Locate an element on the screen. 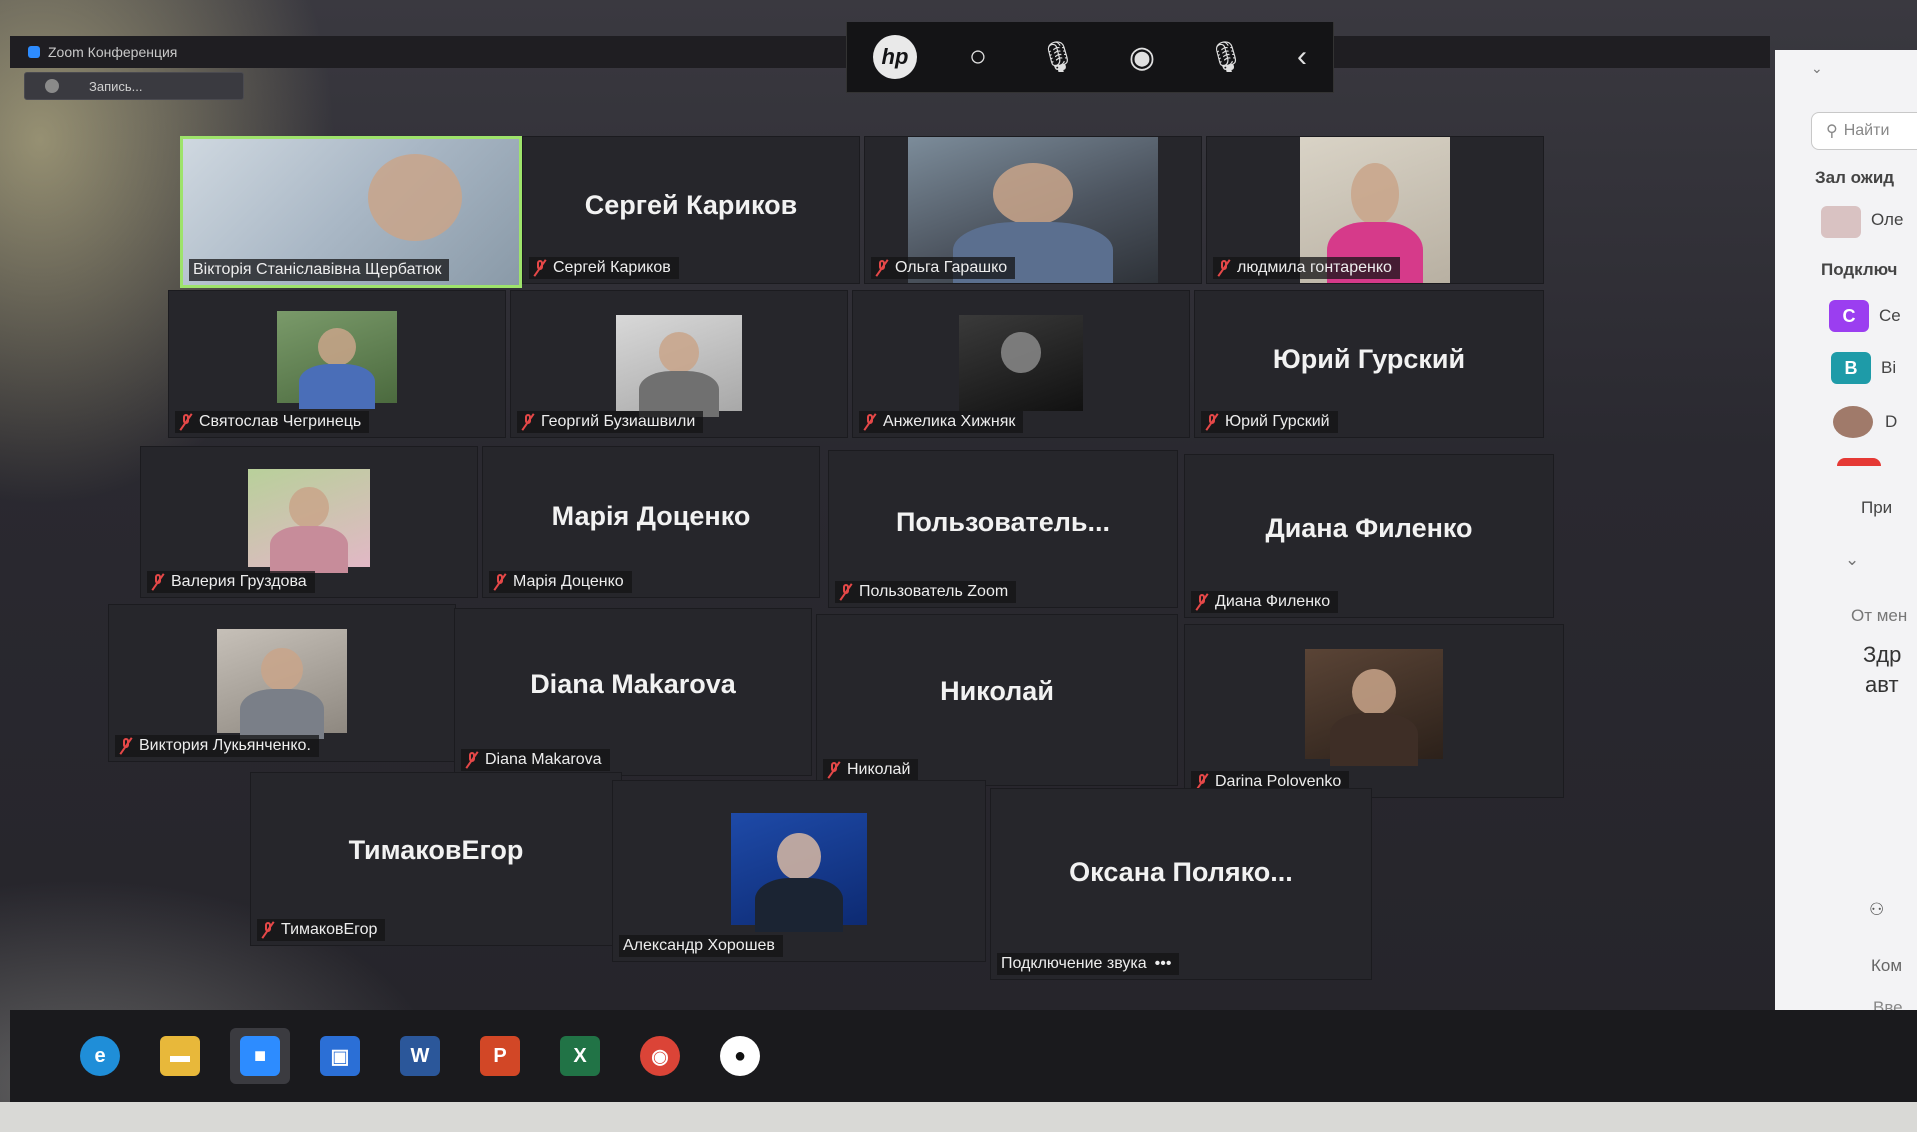 This screenshot has width=1917, height=1132. participant-display-name: Юрий Гурский is located at coordinates (1369, 358).